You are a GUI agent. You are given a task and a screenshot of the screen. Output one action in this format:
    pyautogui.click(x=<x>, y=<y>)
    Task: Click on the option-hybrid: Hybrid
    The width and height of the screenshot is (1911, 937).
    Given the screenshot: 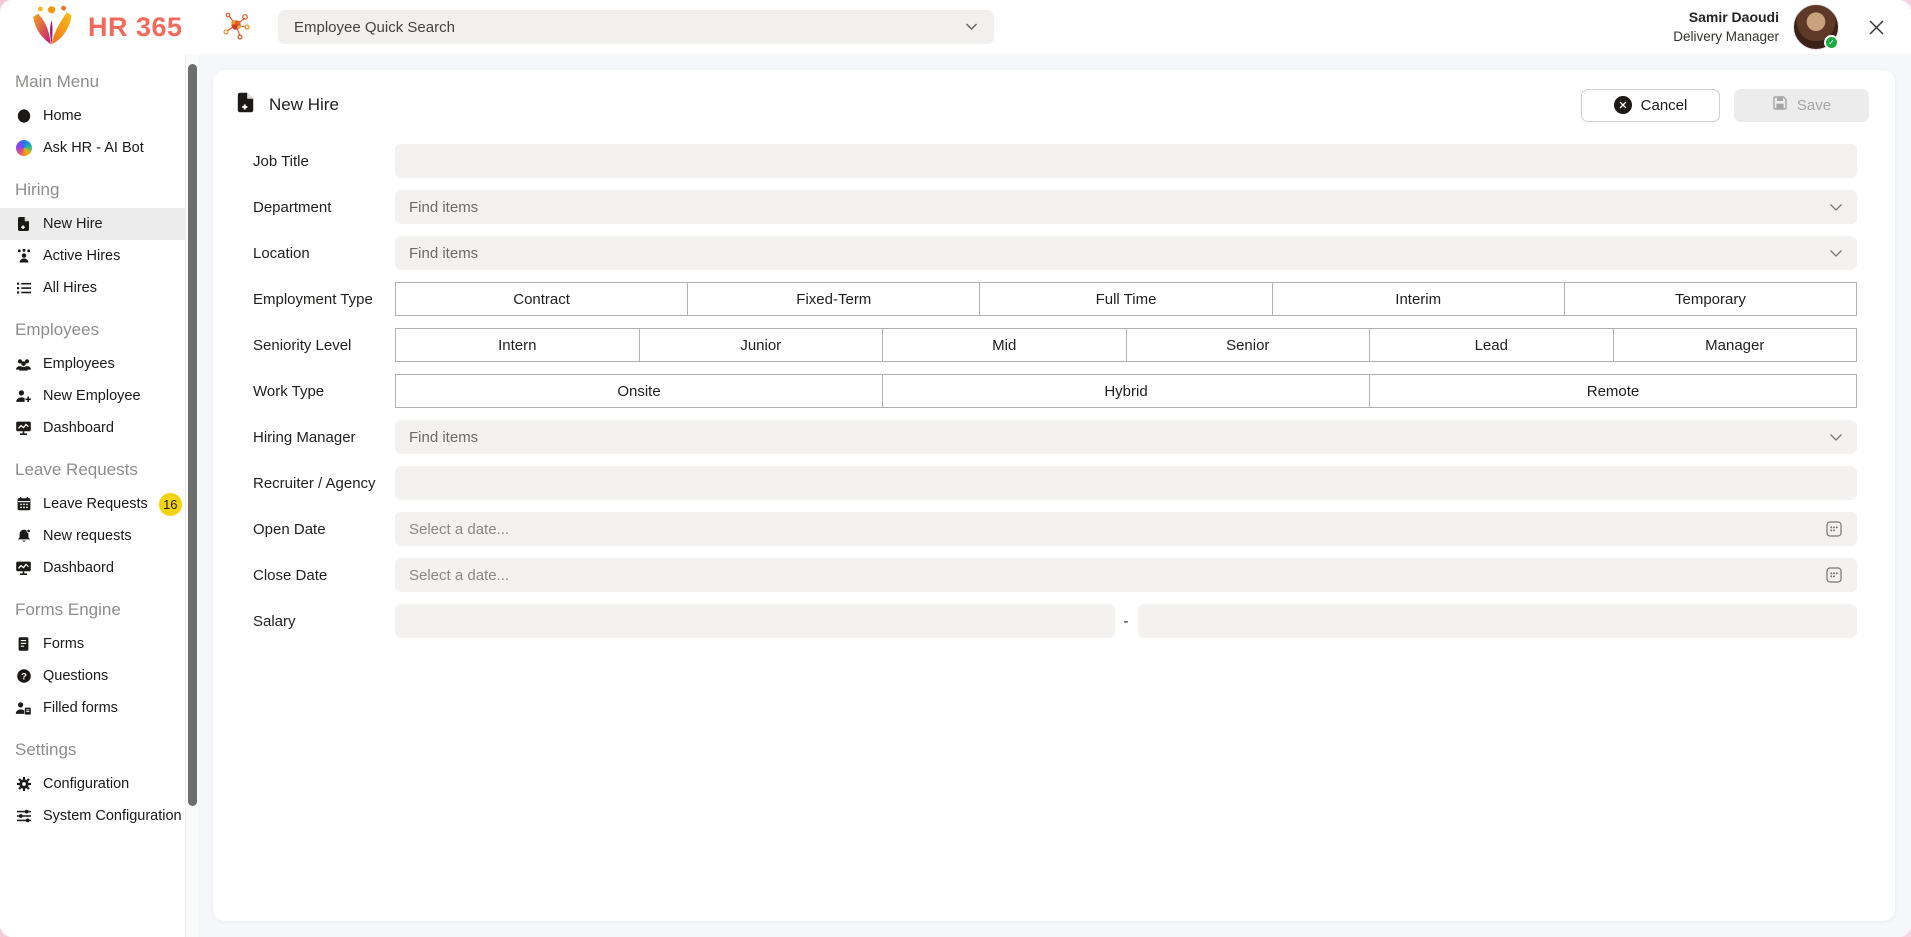 What is the action you would take?
    pyautogui.click(x=1126, y=391)
    